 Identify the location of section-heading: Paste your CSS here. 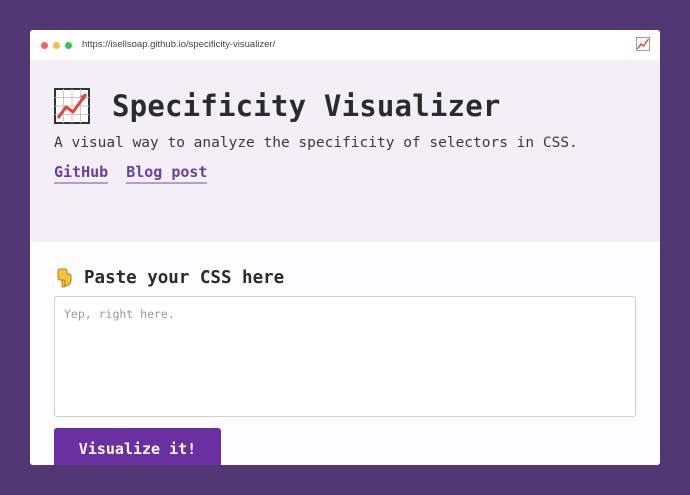
(169, 278).